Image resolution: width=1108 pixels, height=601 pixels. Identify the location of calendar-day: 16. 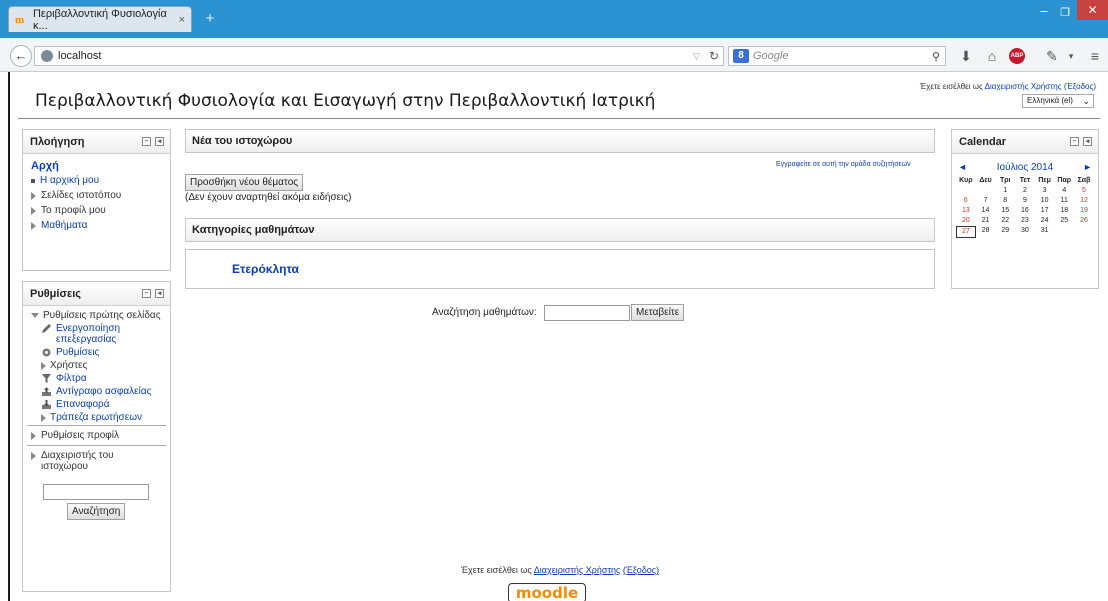
(1025, 211).